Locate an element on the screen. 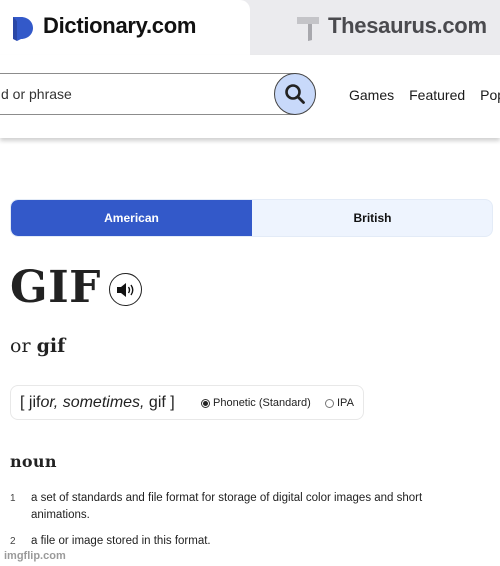  pron-close-bracket: ] is located at coordinates (170, 402).